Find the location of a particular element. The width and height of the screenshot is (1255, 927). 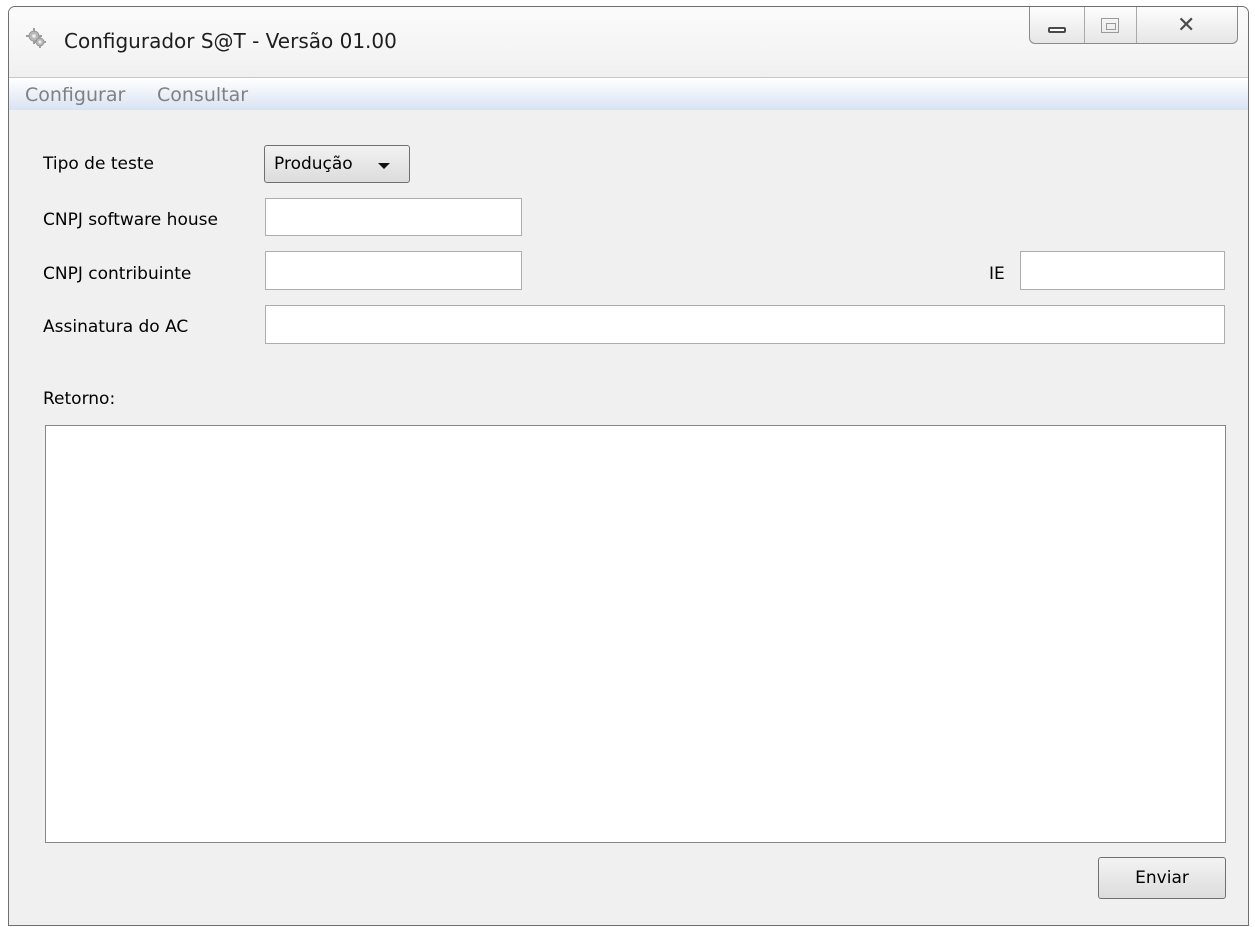

send-button: Enviar is located at coordinates (1162, 878).